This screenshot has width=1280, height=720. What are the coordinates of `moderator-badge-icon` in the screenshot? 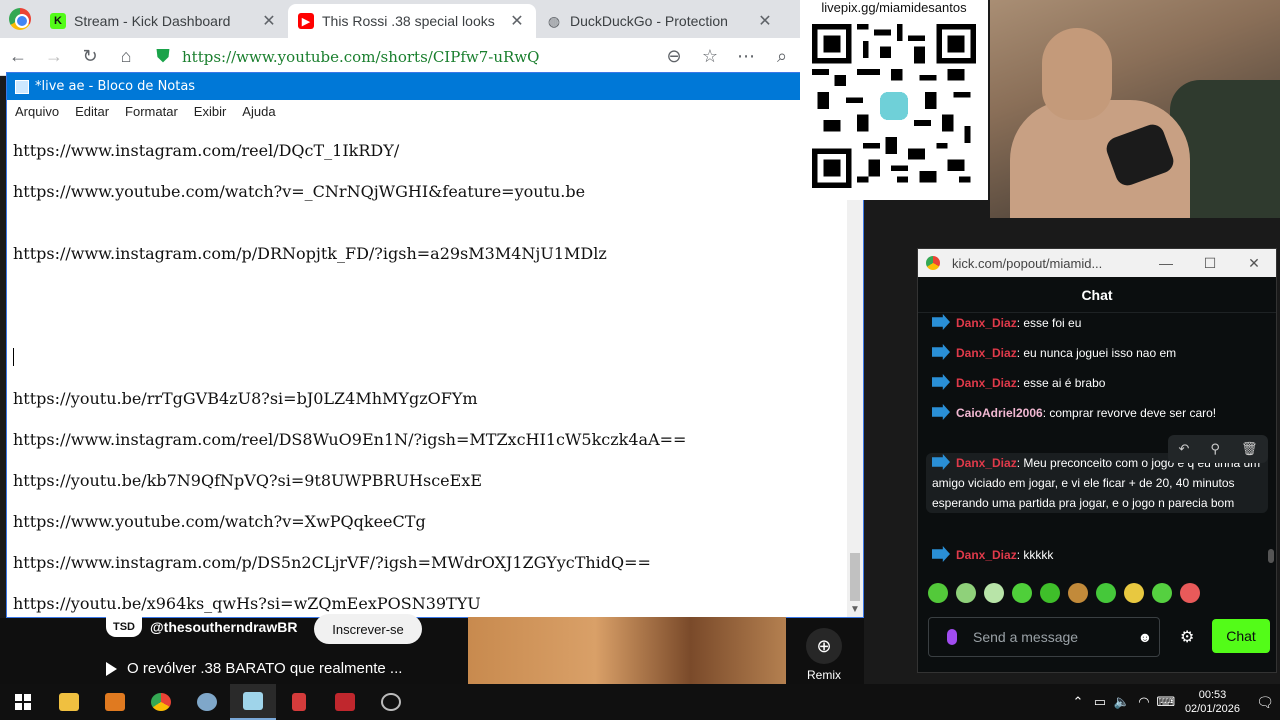 It's located at (941, 352).